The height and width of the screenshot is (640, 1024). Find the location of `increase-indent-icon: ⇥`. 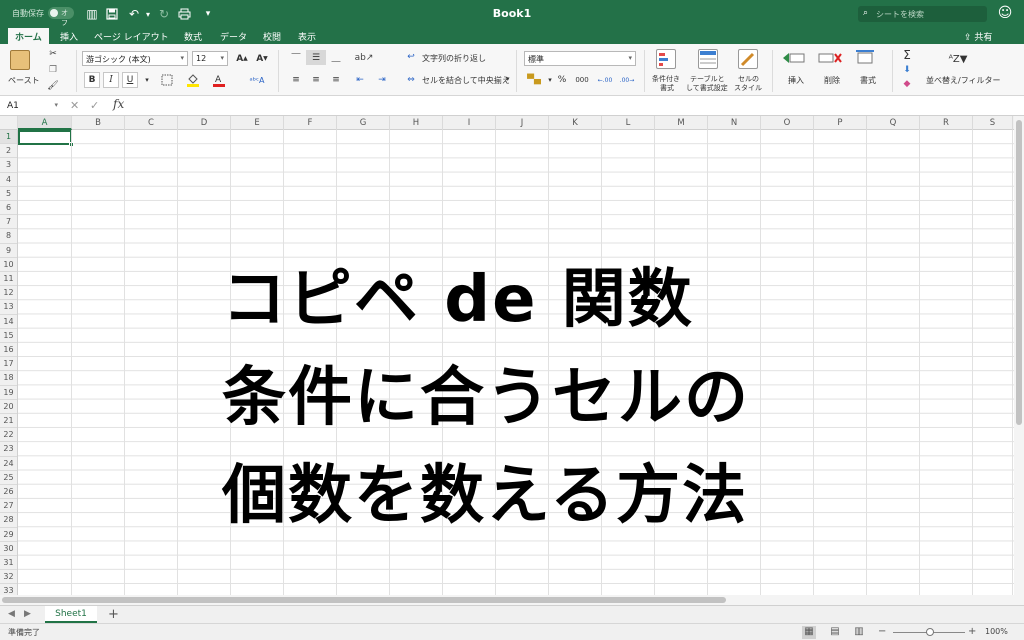

increase-indent-icon: ⇥ is located at coordinates (382, 79).